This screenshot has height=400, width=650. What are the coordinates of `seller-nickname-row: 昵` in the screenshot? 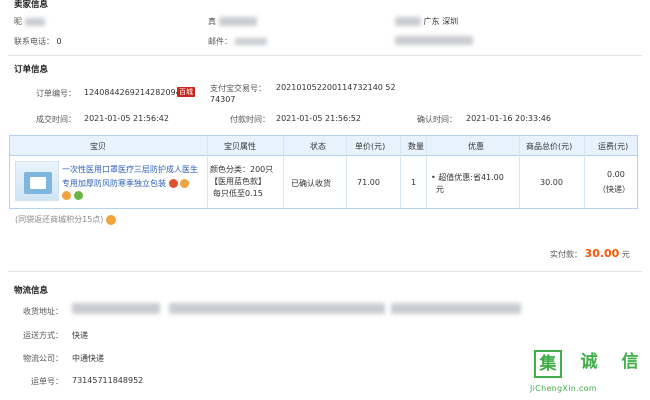 It's located at (29, 21).